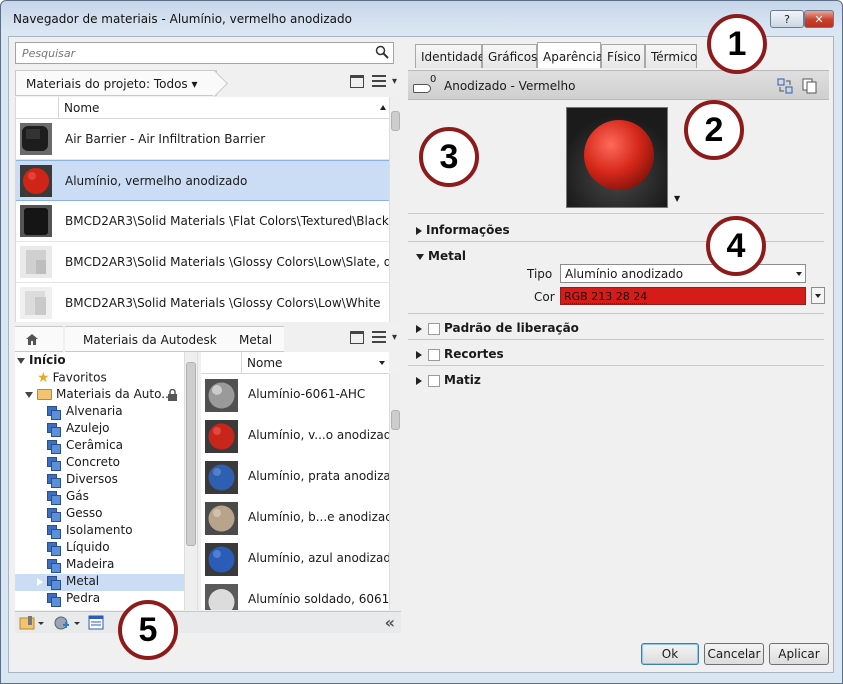  Describe the element at coordinates (434, 328) in the screenshot. I see `pattern-checkbox` at that location.